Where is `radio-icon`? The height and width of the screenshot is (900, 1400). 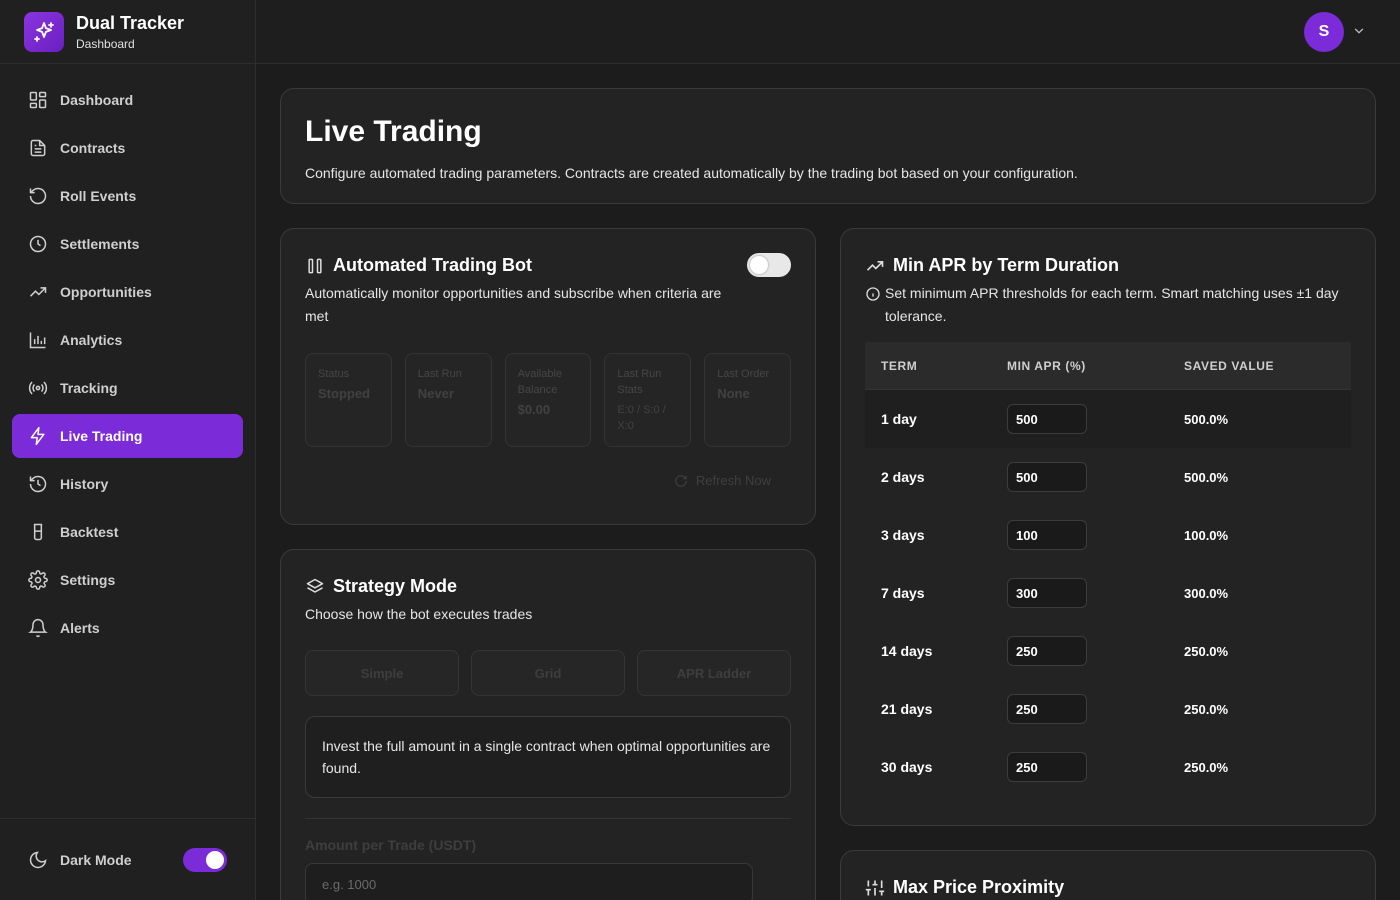 radio-icon is located at coordinates (38, 388).